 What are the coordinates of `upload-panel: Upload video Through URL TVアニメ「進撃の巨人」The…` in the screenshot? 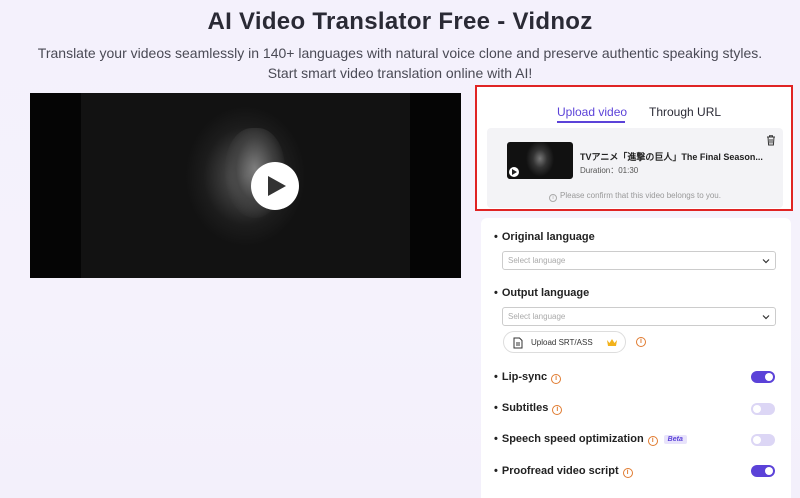 It's located at (634, 148).